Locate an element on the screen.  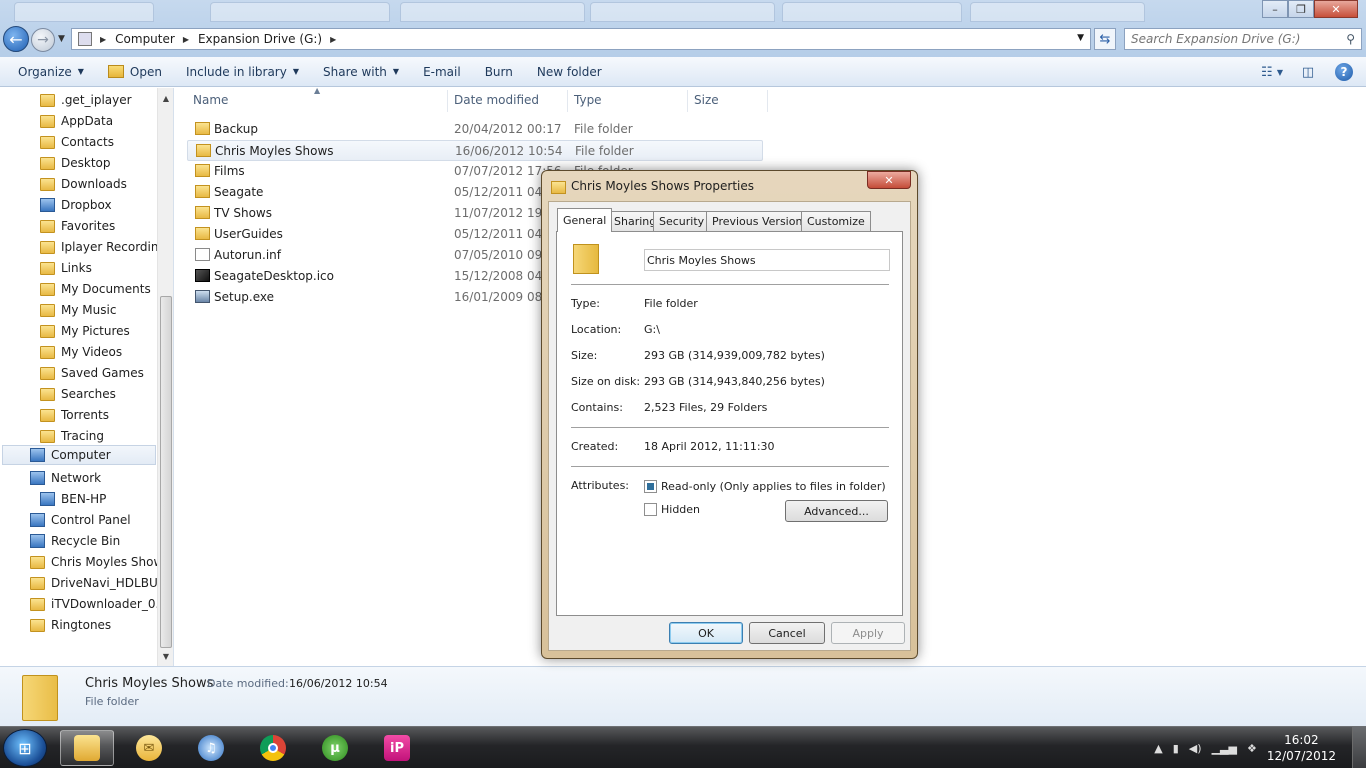
nav-item: Chris Moyles Shows is located at coordinates (100, 562).